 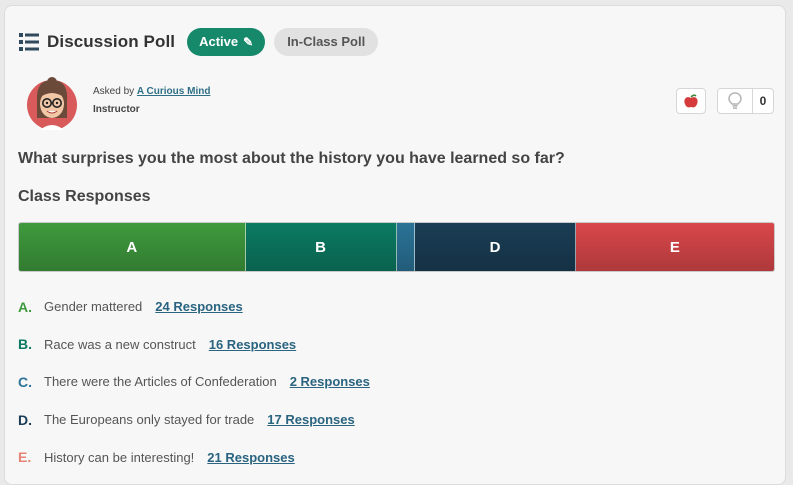 I want to click on option-letter: D., so click(x=25, y=419).